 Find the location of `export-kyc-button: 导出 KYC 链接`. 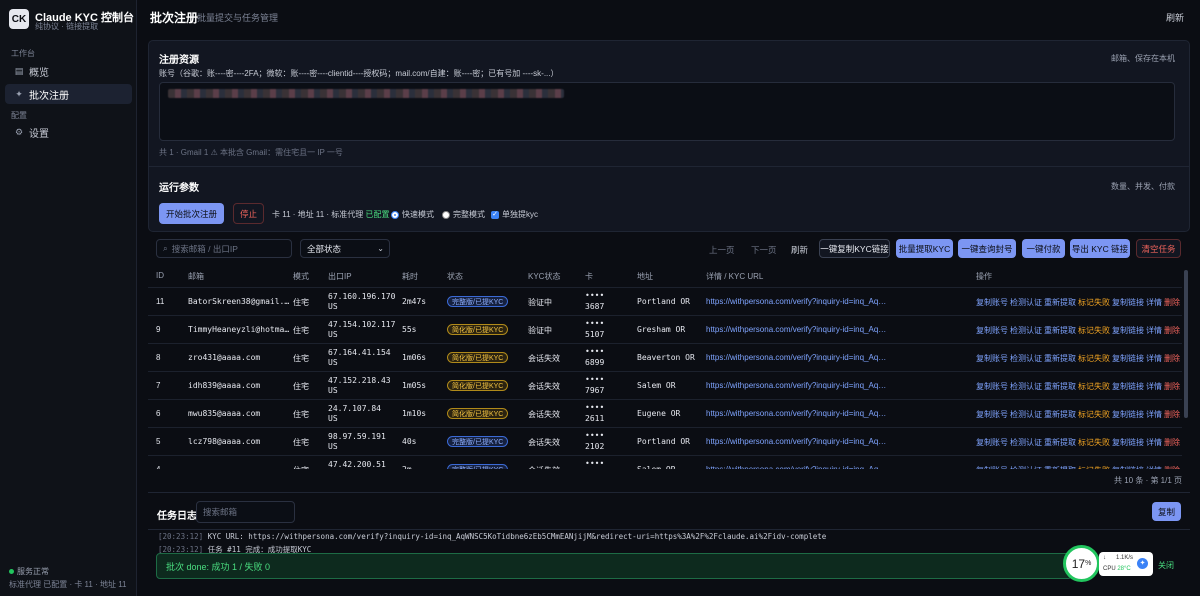

export-kyc-button: 导出 KYC 链接 is located at coordinates (1100, 248).